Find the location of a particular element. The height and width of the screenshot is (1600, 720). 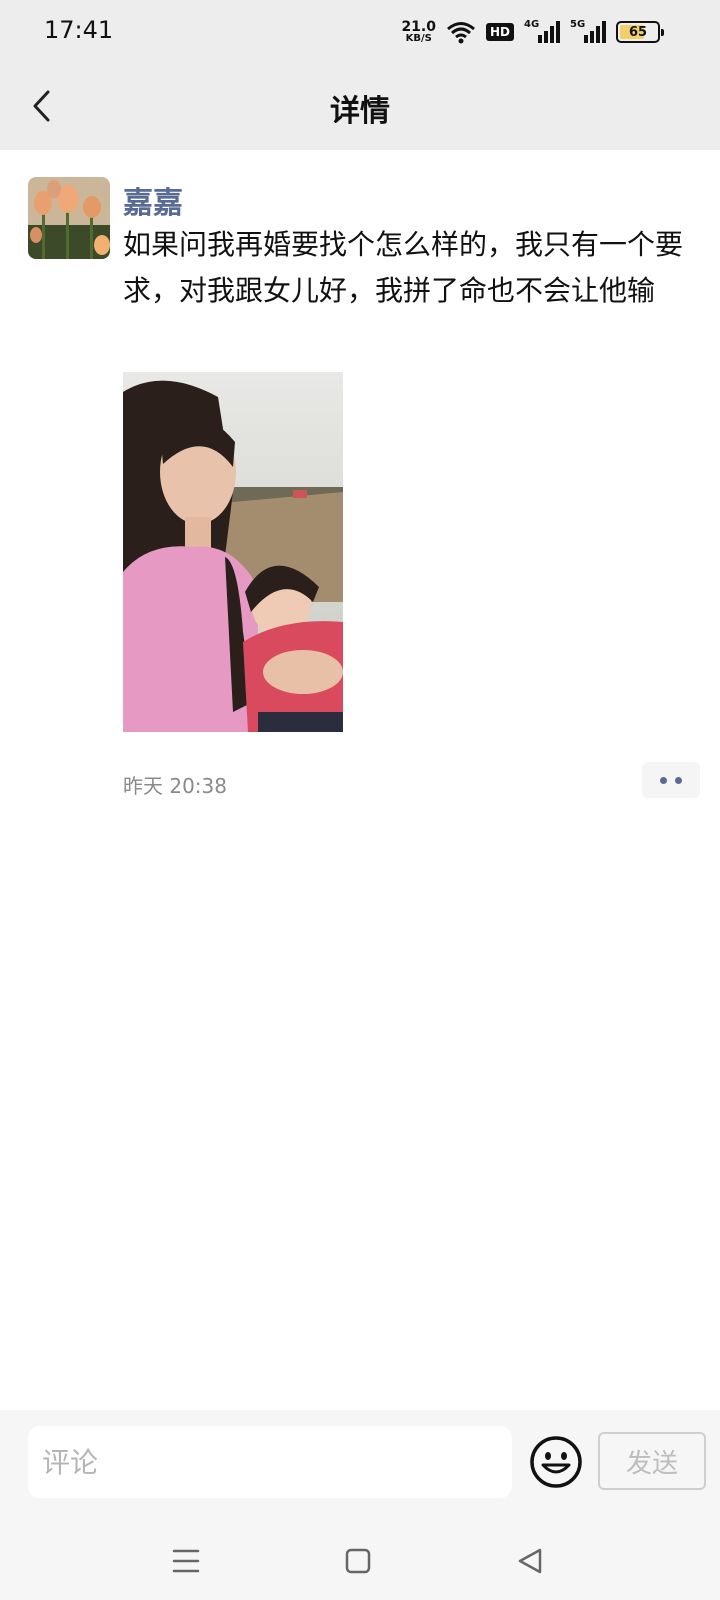

menu-button is located at coordinates (186, 1561).